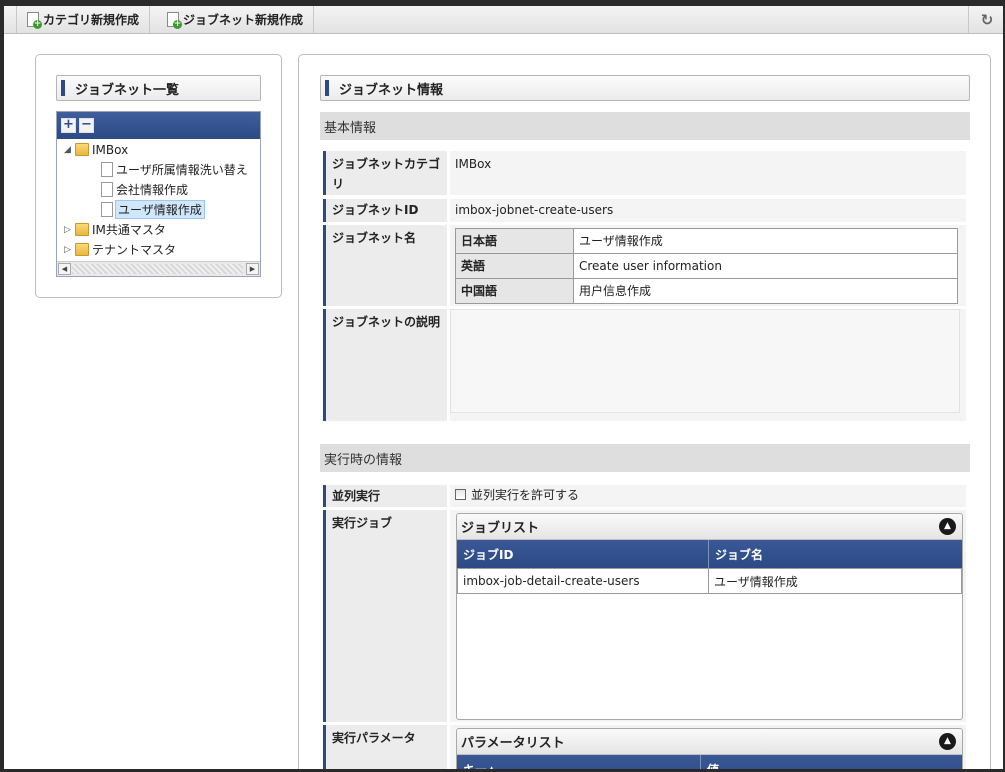 This screenshot has height=772, width=1005. Describe the element at coordinates (765, 266) in the screenshot. I see `name-value: Create user information` at that location.